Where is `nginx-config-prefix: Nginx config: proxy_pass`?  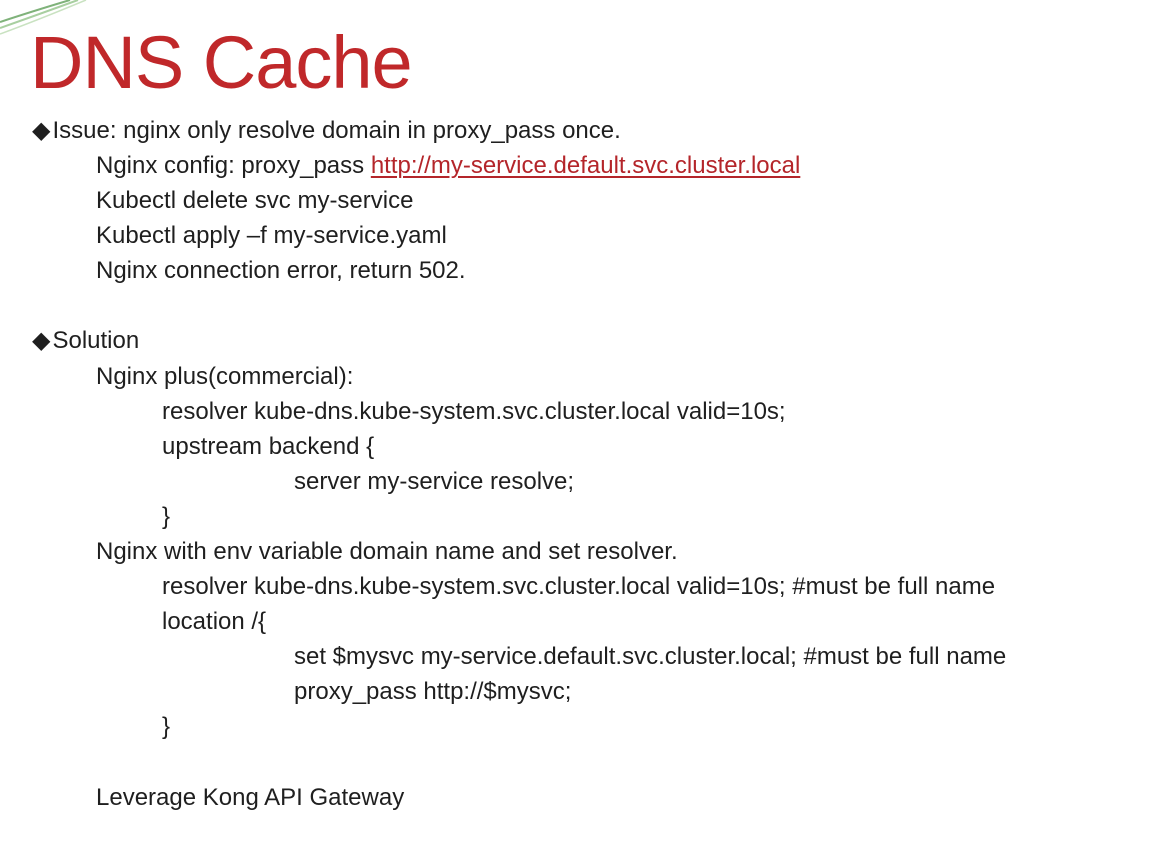 nginx-config-prefix: Nginx config: proxy_pass is located at coordinates (233, 165).